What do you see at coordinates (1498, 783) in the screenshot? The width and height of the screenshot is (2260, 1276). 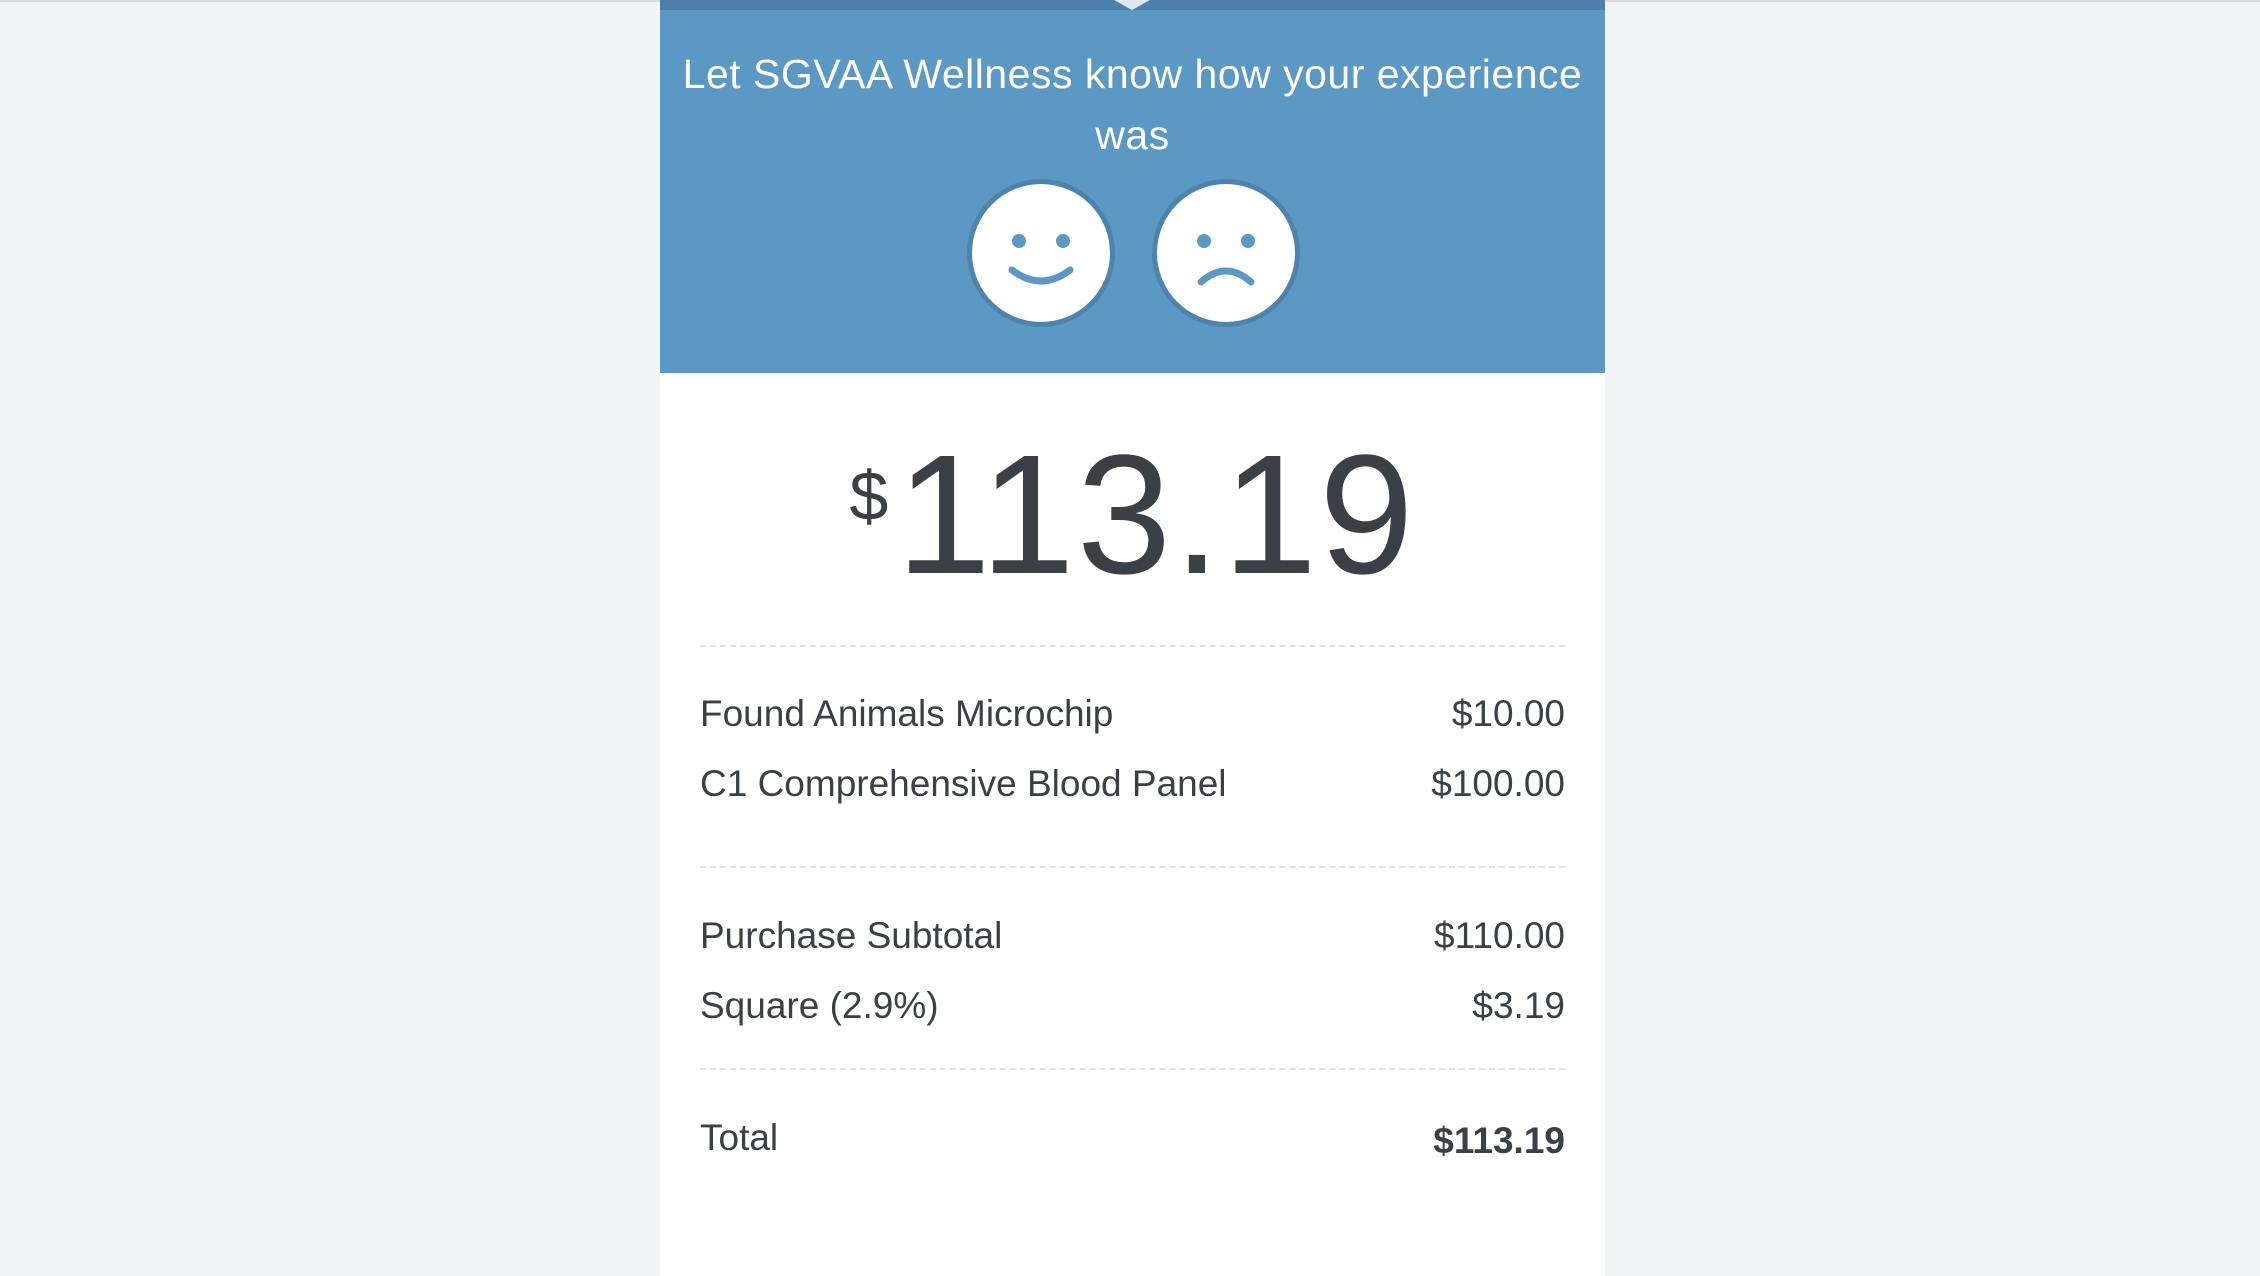 I see `line-item-price: $100.00` at bounding box center [1498, 783].